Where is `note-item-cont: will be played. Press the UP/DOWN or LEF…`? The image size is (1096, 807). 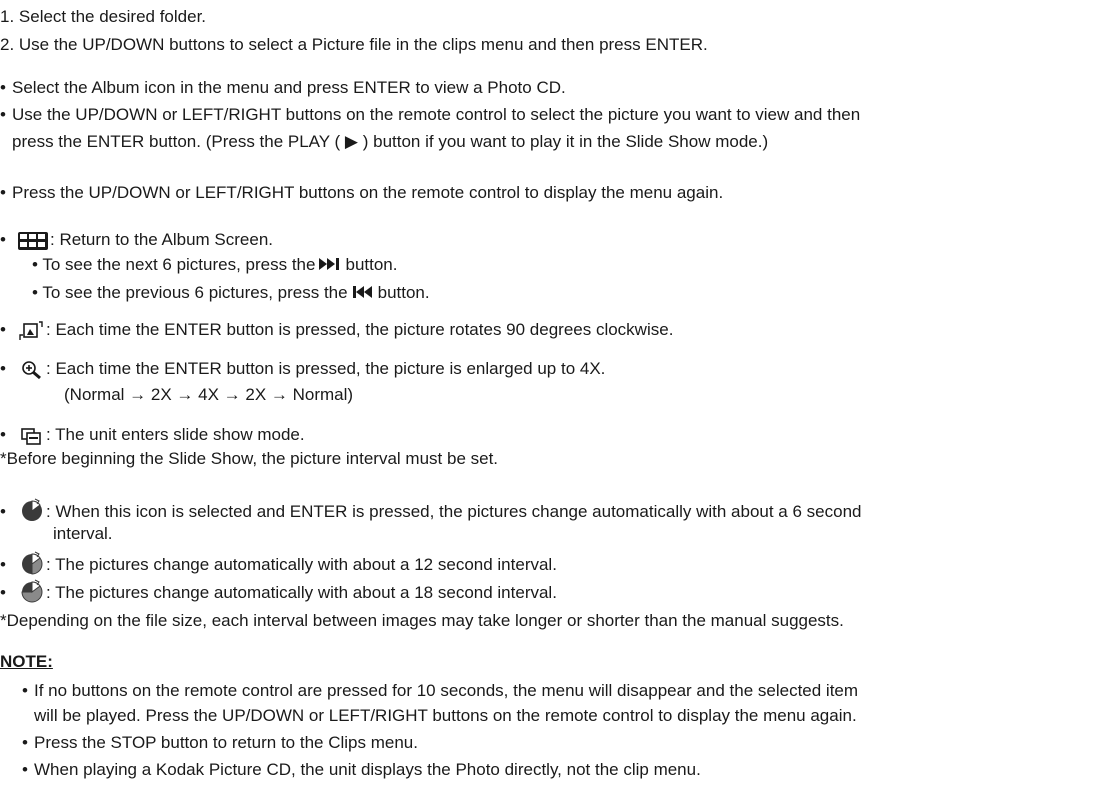 note-item-cont: will be played. Press the UP/DOWN or LEF… is located at coordinates (445, 715).